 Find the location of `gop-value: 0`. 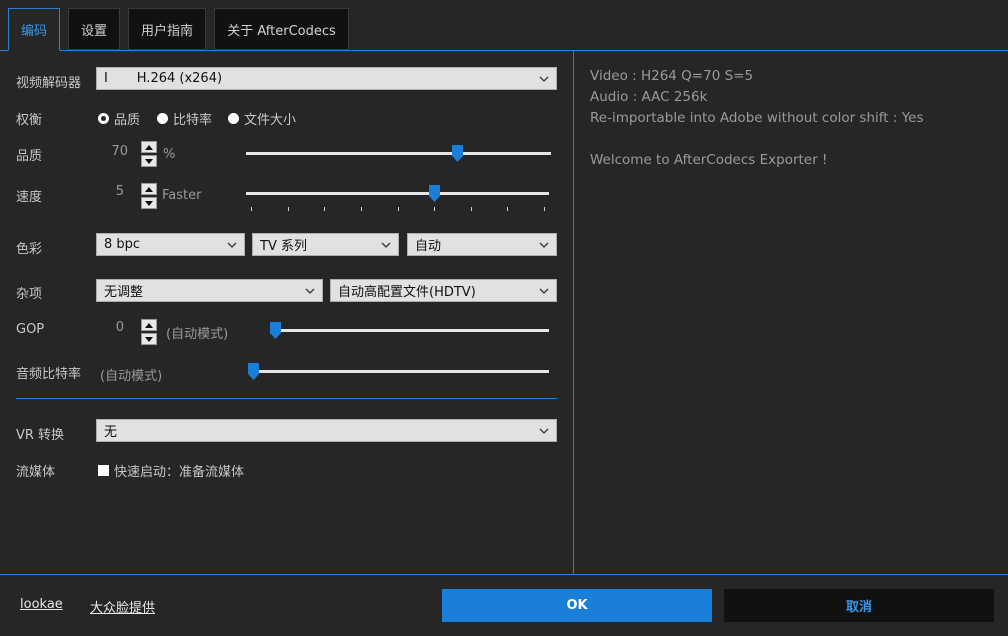

gop-value: 0 is located at coordinates (109, 327).